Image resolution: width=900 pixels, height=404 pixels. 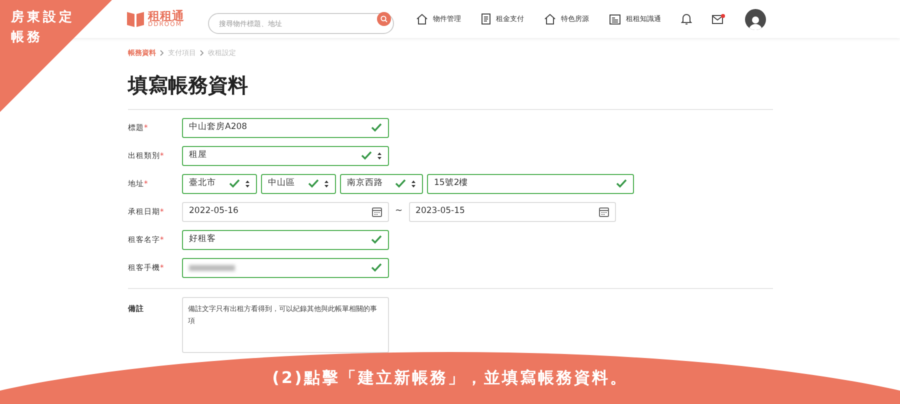 I want to click on document-icon, so click(x=486, y=19).